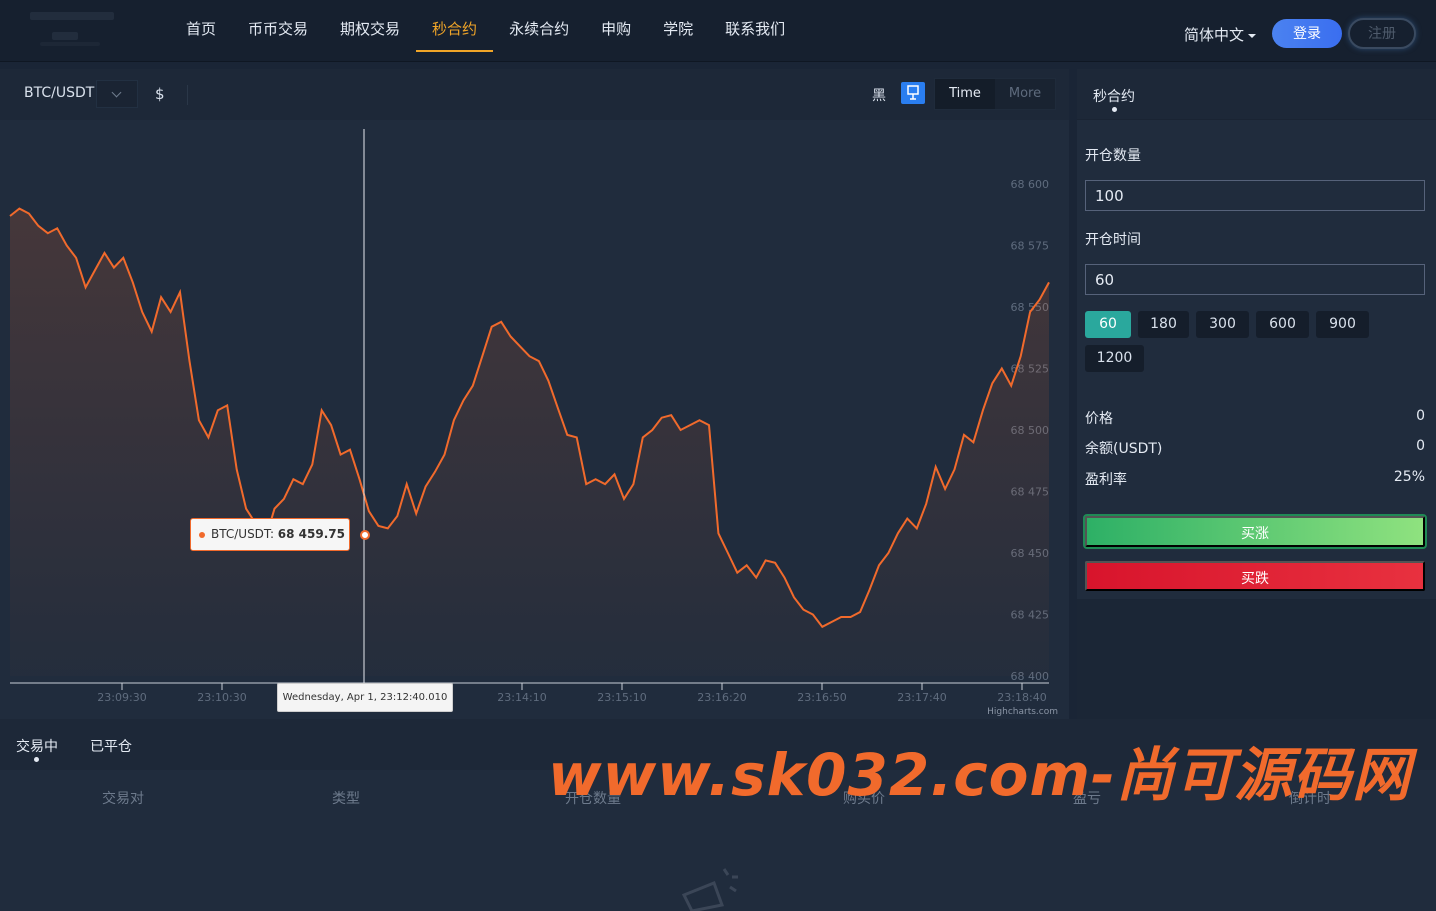 The image size is (1436, 911). What do you see at coordinates (913, 93) in the screenshot?
I see `theme-toggle-icon` at bounding box center [913, 93].